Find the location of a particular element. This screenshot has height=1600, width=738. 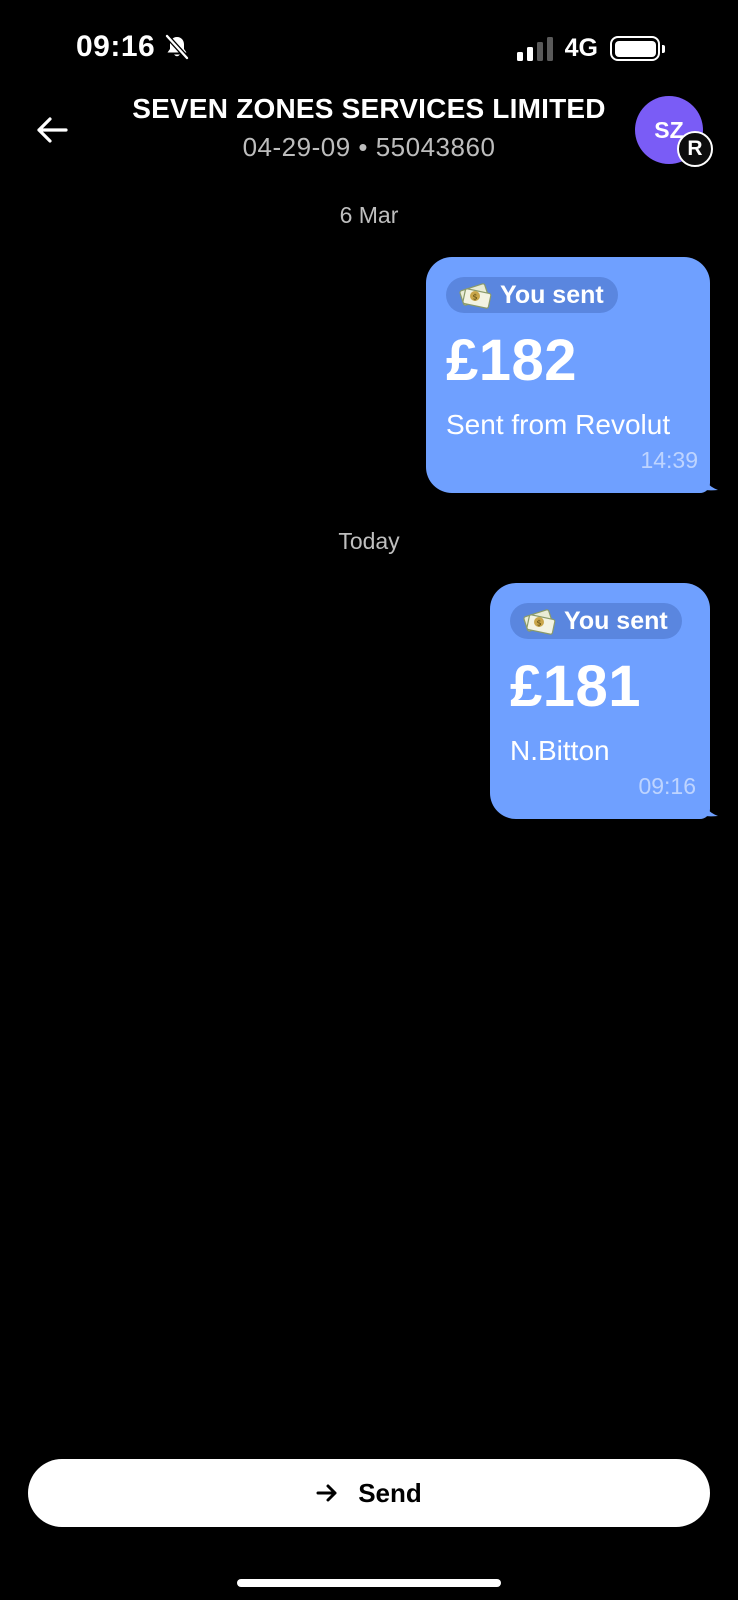

payment-note: N.Bitton is located at coordinates (560, 750).